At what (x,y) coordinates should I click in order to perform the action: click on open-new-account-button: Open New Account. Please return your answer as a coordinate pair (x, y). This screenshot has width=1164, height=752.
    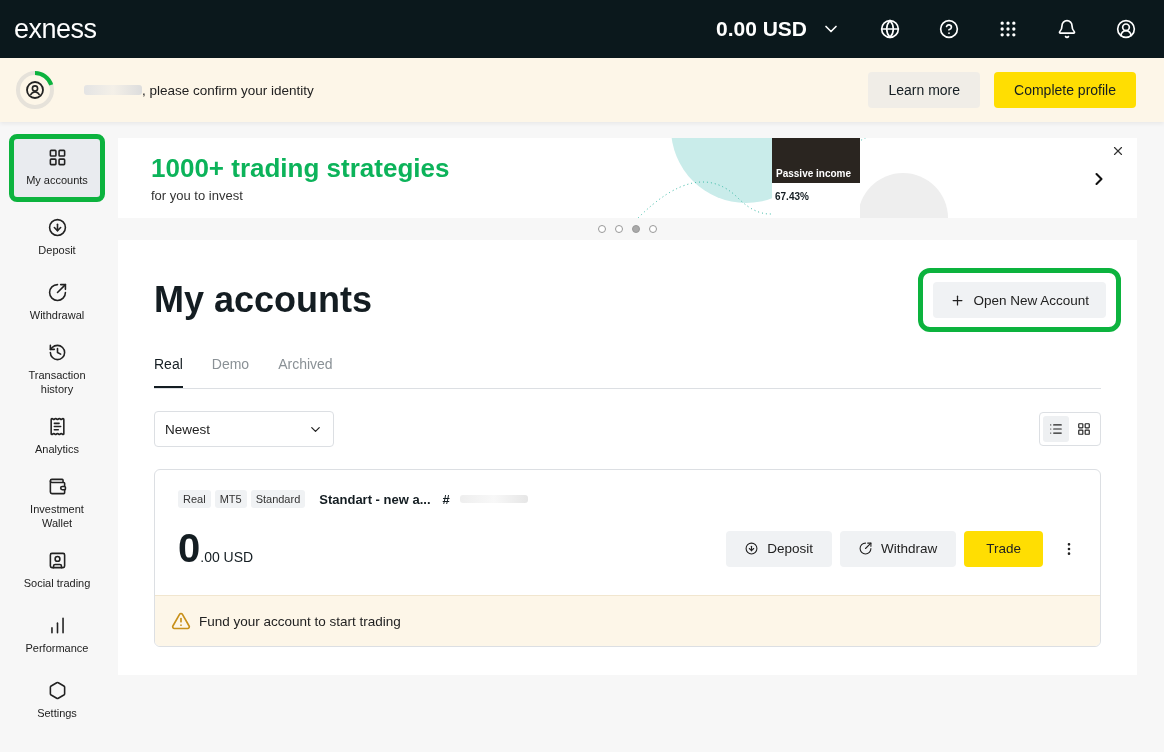
    Looking at the image, I should click on (1019, 300).